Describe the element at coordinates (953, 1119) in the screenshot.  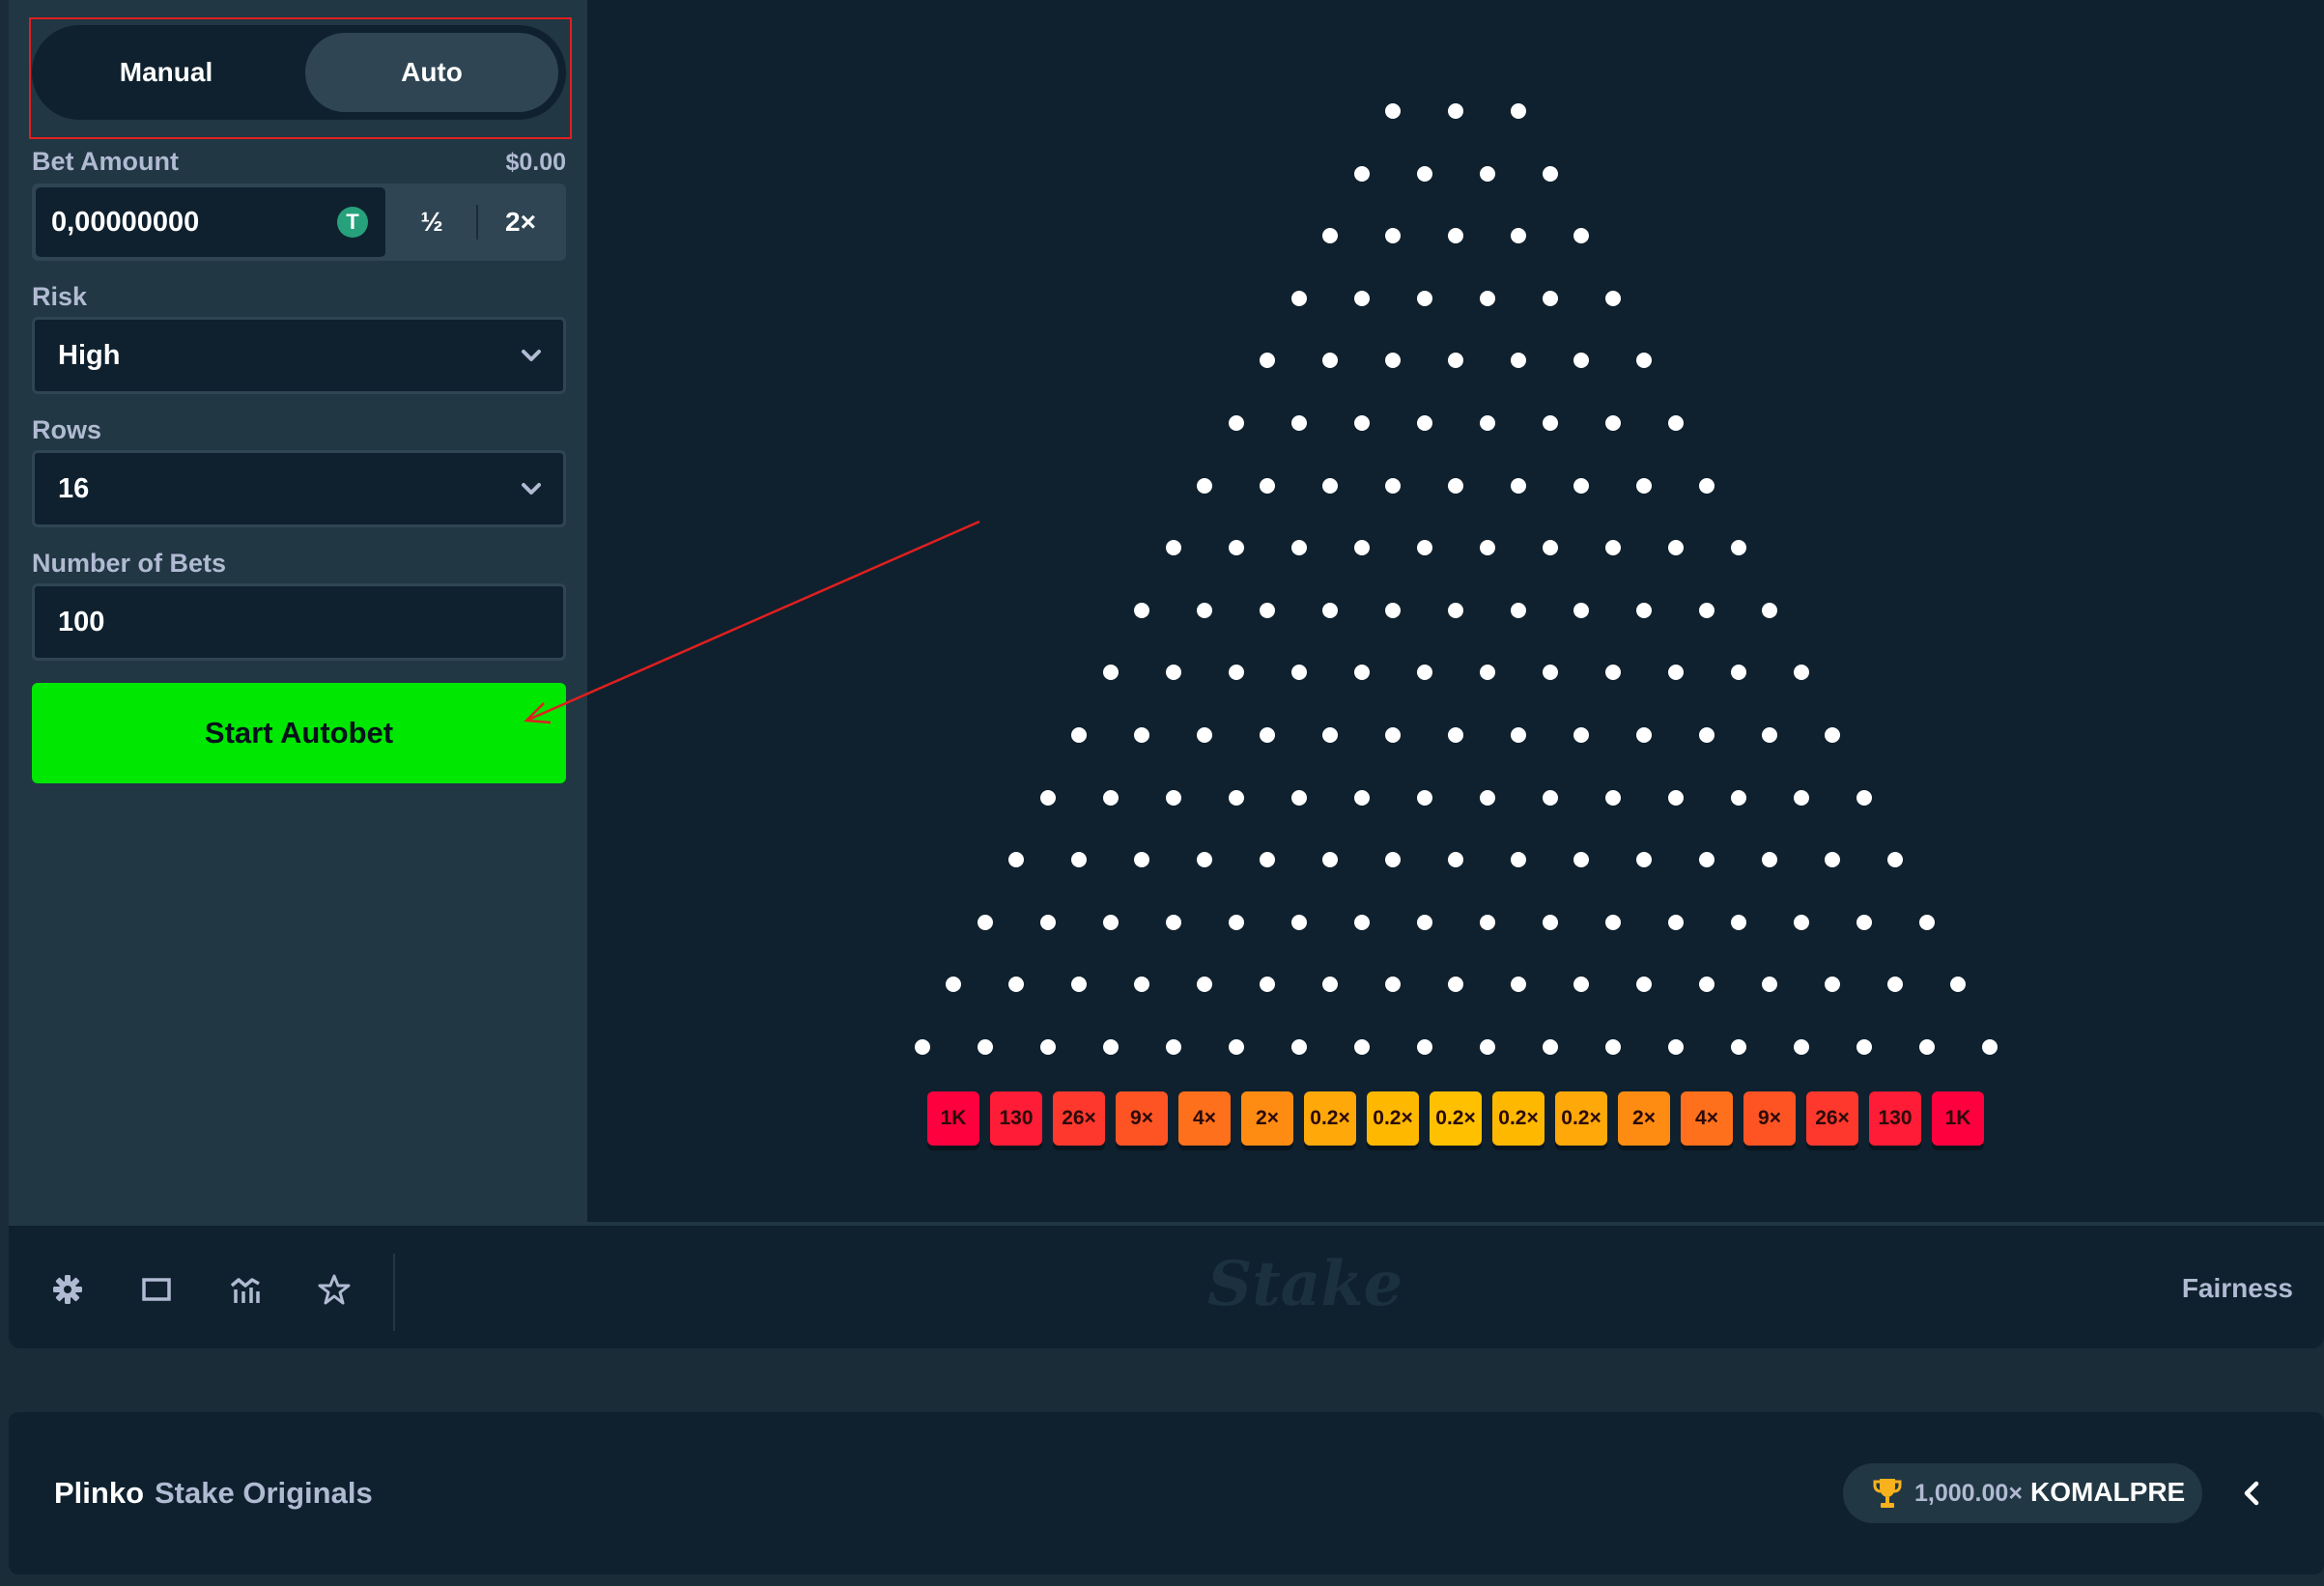
I see `multiplier-bucket: 1K` at that location.